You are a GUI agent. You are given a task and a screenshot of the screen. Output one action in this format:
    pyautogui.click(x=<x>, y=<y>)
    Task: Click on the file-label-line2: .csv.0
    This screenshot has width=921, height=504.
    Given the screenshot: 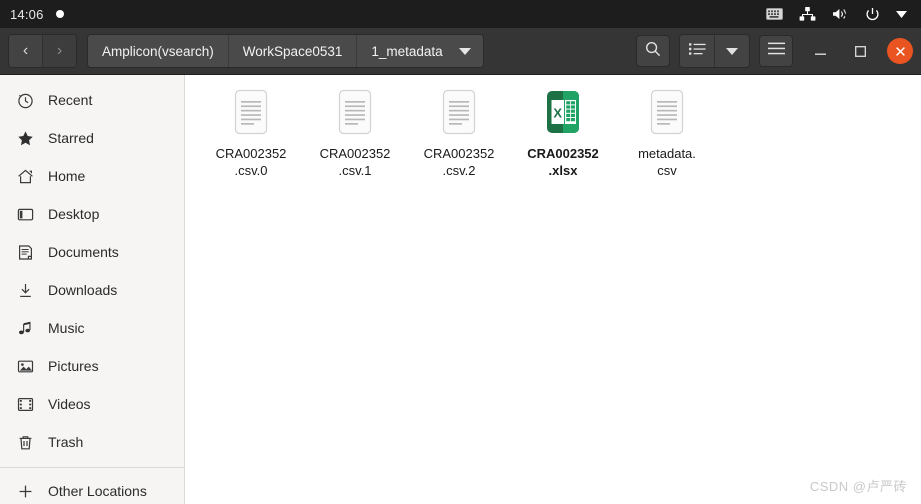 What is the action you would take?
    pyautogui.click(x=251, y=170)
    